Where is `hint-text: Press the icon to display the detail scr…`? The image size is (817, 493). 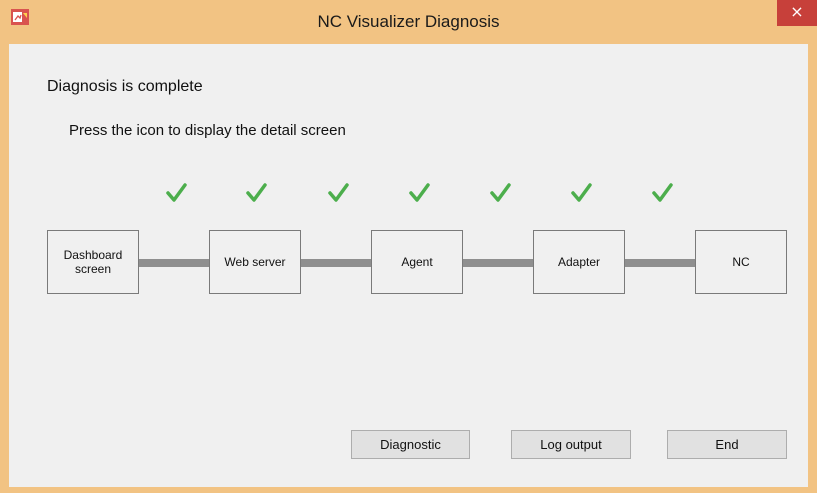 hint-text: Press the icon to display the detail scr… is located at coordinates (207, 130).